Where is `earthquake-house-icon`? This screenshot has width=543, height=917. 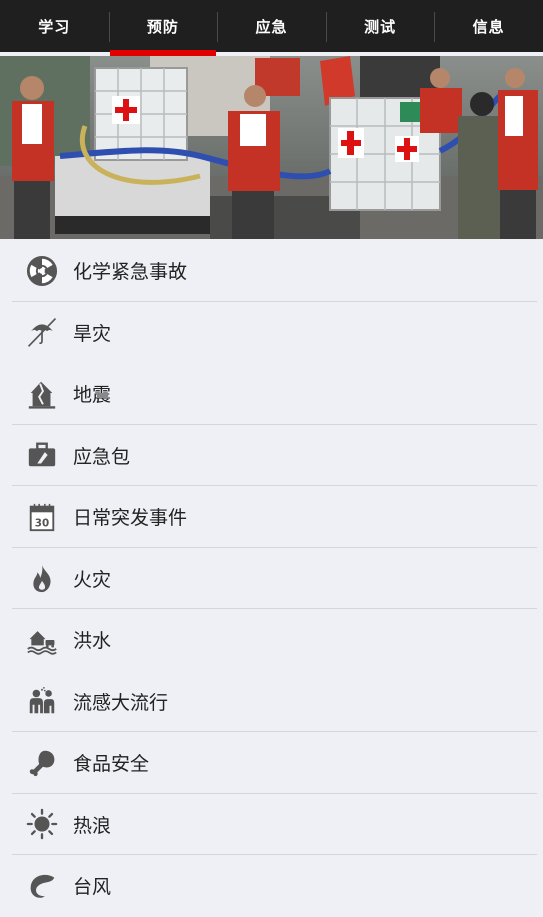 earthquake-house-icon is located at coordinates (42, 394).